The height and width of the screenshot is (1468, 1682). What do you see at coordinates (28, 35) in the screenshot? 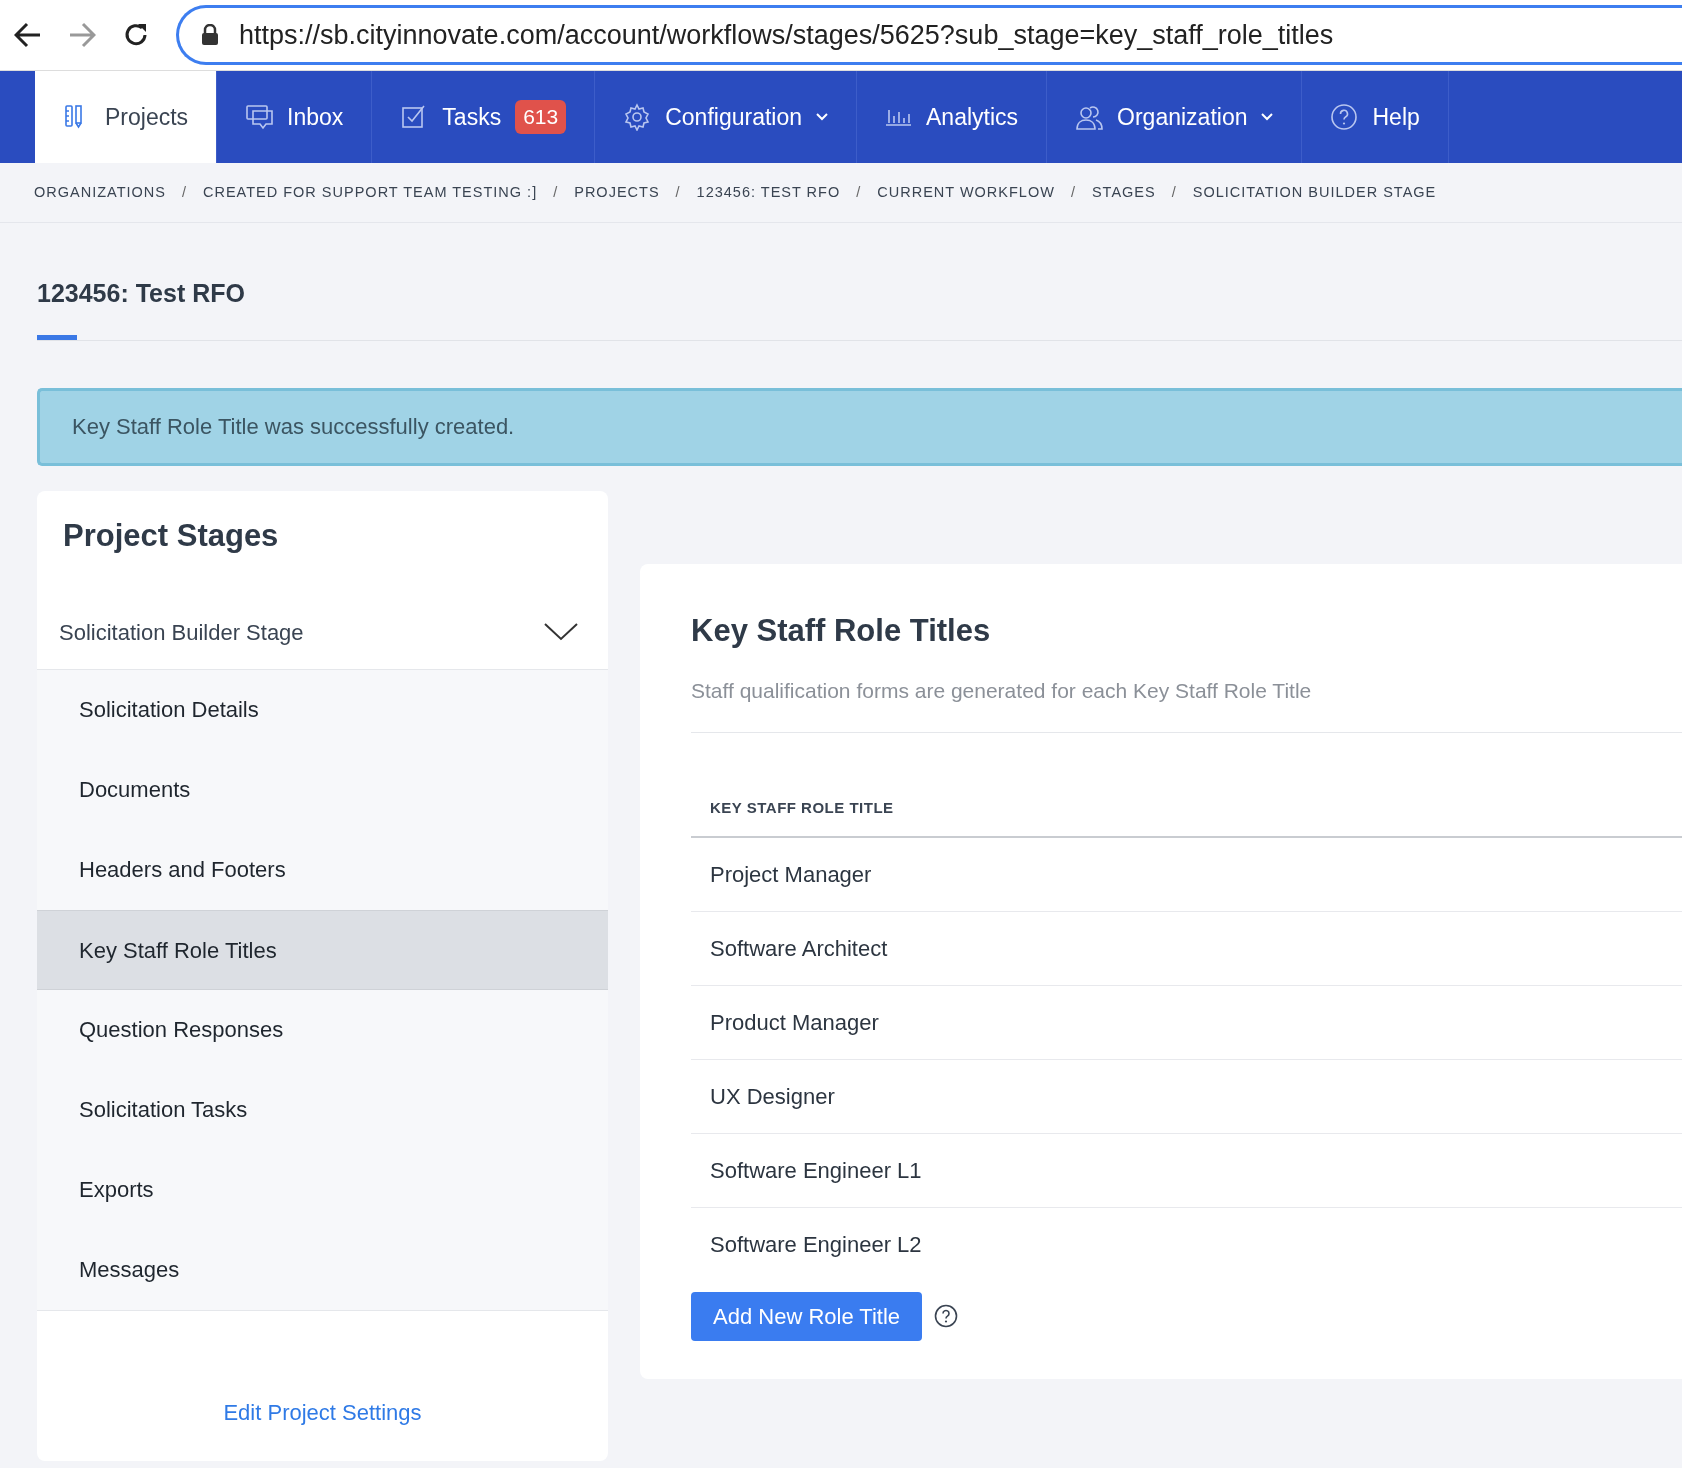
I see `back-icon` at bounding box center [28, 35].